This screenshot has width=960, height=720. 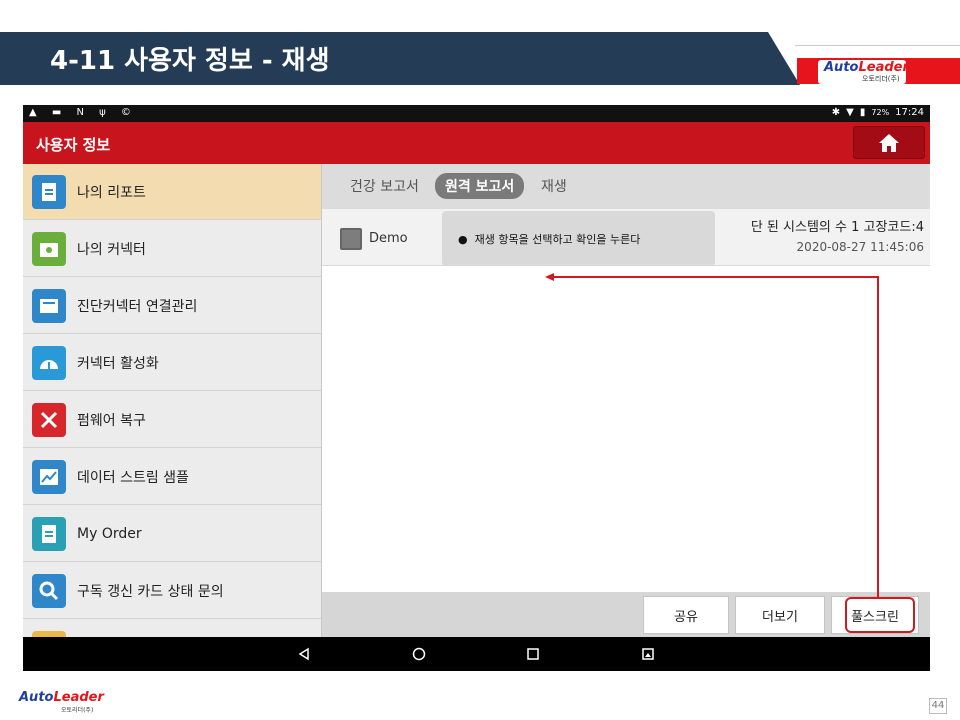 What do you see at coordinates (780, 615) in the screenshot?
I see `more-button: 더보기` at bounding box center [780, 615].